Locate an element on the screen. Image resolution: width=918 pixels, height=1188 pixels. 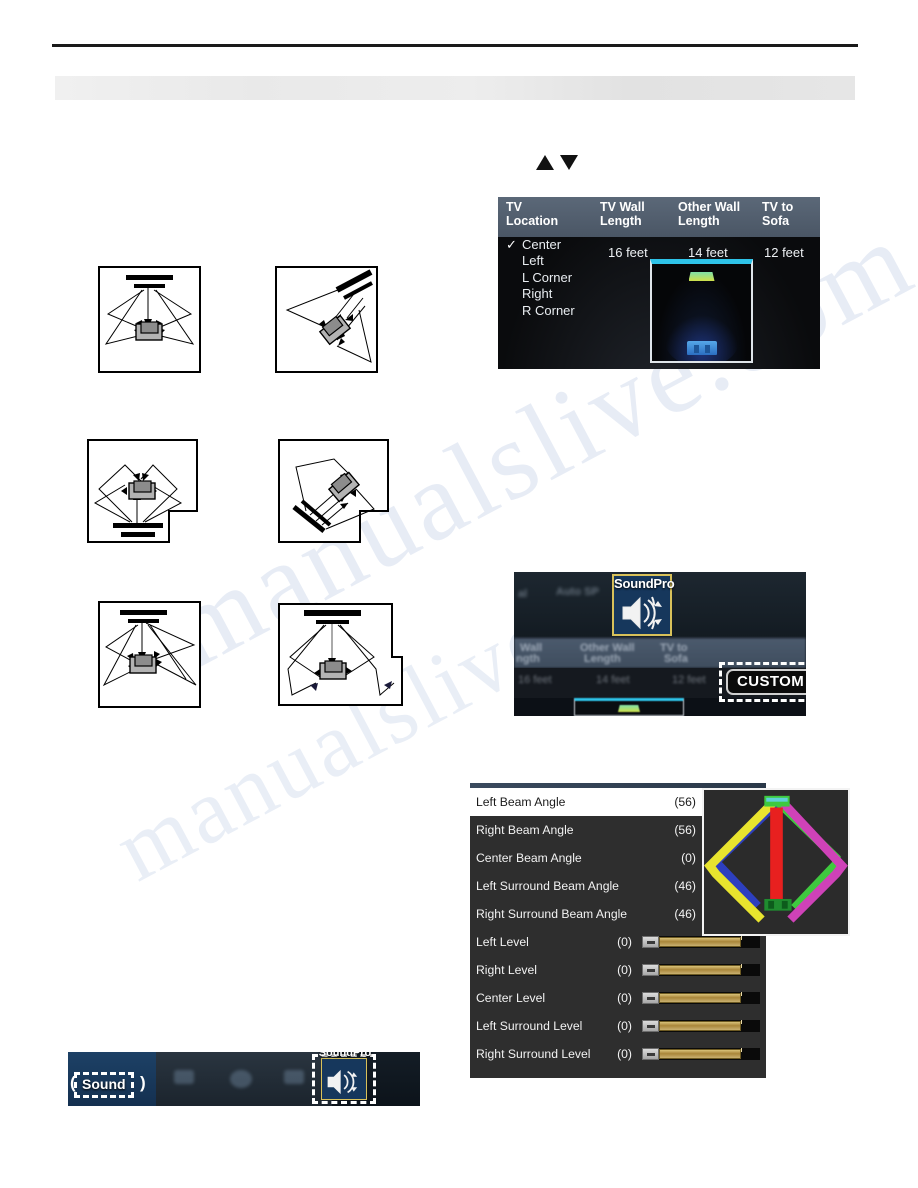
room-preview is located at coordinates (701, 311).